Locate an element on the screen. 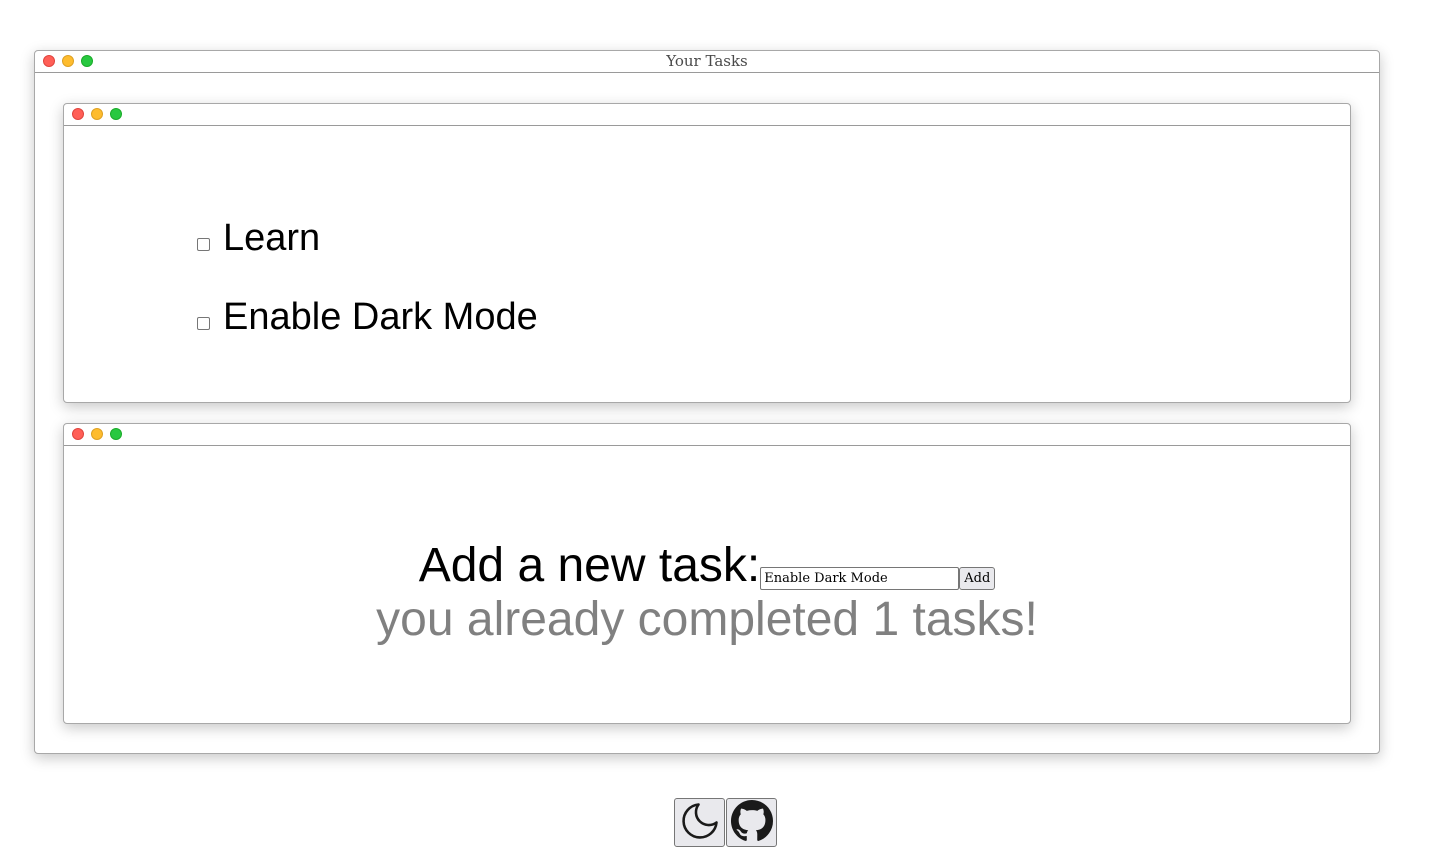 Image resolution: width=1437 pixels, height=862 pixels. add-task-form: Add a new task: Add is located at coordinates (707, 566).